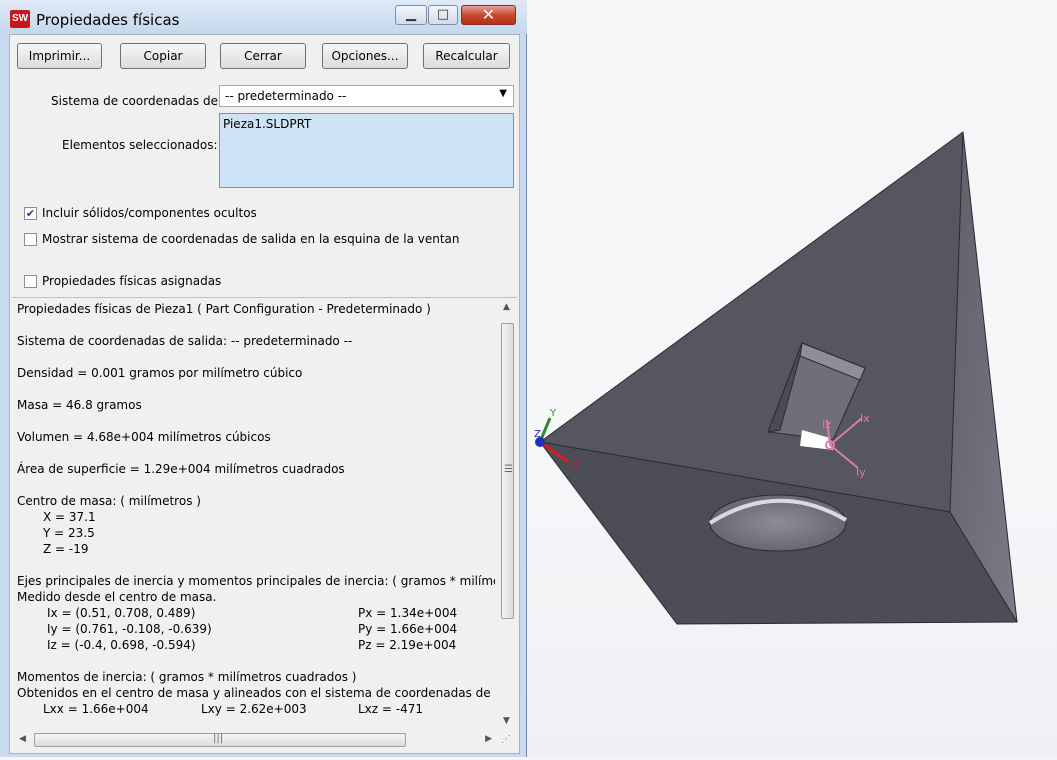  I want to click on recalculate-button: Recalcular, so click(466, 56).